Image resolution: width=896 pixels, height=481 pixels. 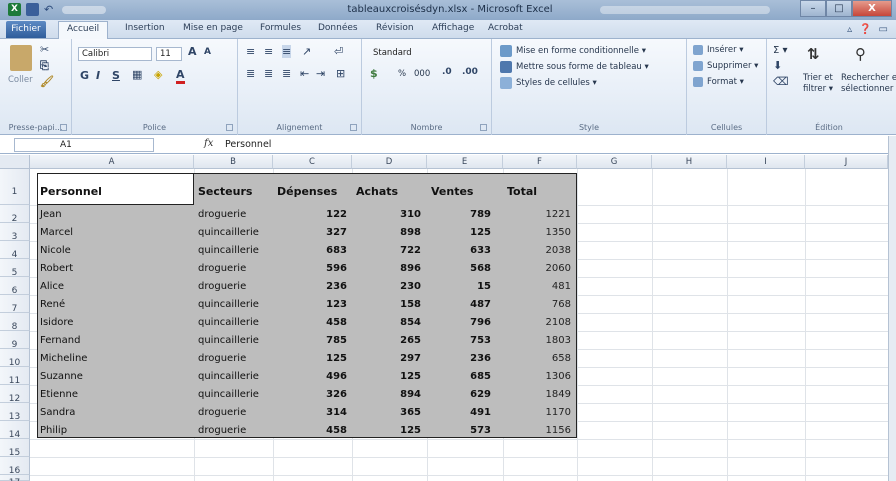 I want to click on table-cell: 789, so click(x=461, y=214).